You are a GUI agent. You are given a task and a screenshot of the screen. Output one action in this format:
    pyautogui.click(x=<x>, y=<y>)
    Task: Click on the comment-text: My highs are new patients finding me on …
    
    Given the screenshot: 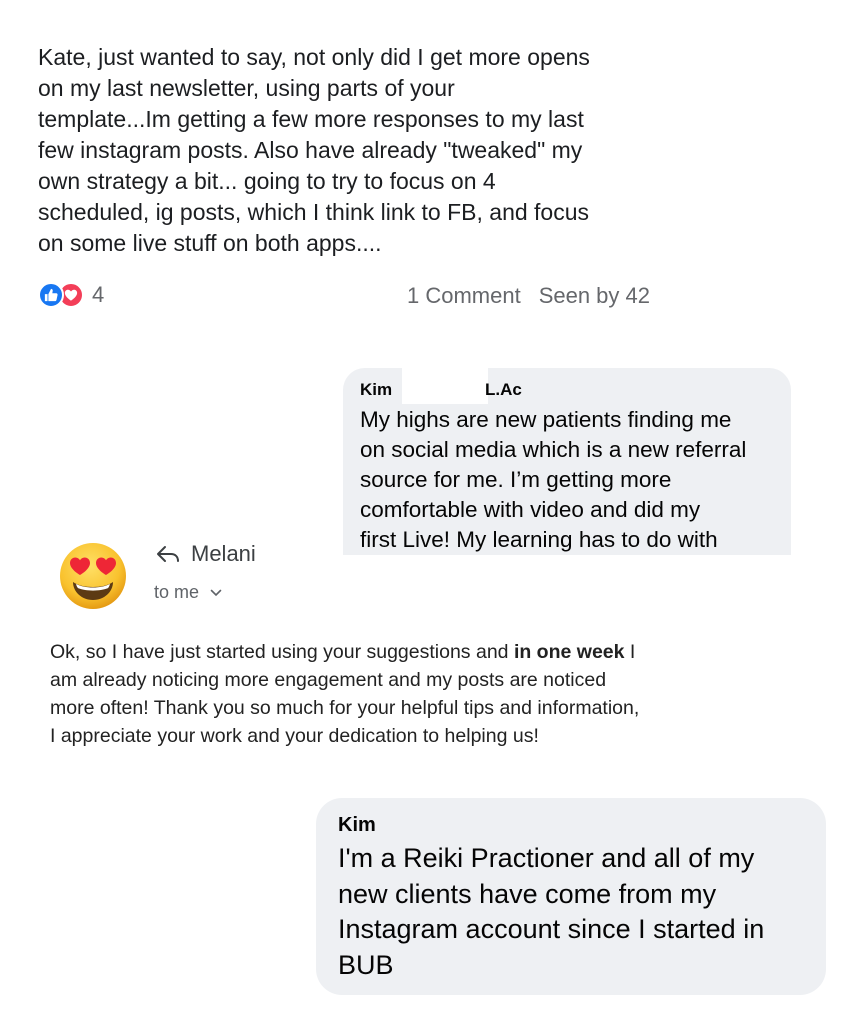 What is the action you would take?
    pyautogui.click(x=553, y=479)
    